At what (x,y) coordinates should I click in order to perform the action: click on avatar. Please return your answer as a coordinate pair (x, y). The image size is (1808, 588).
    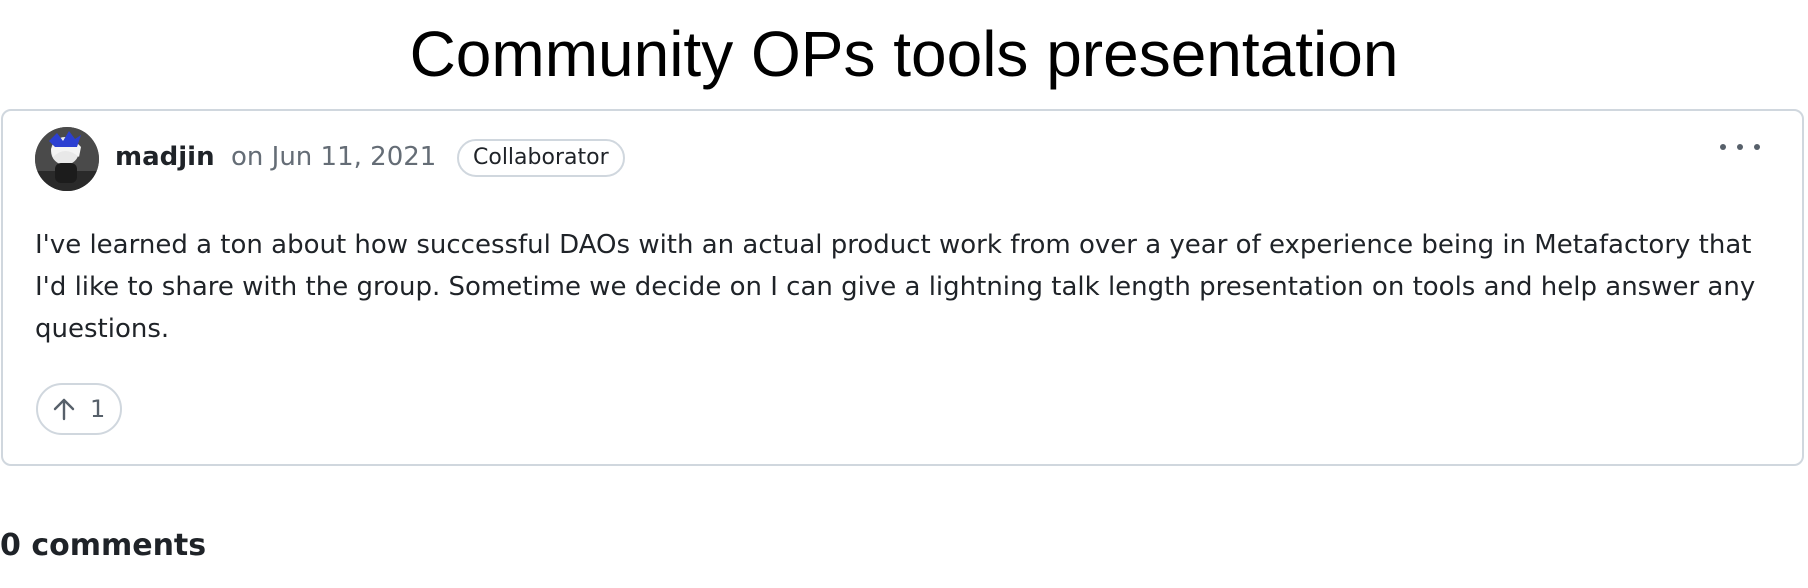
    Looking at the image, I should click on (67, 159).